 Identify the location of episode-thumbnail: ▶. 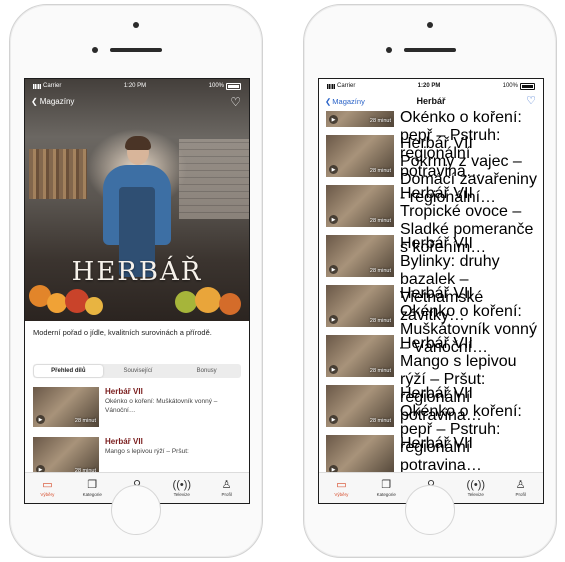
(360, 454).